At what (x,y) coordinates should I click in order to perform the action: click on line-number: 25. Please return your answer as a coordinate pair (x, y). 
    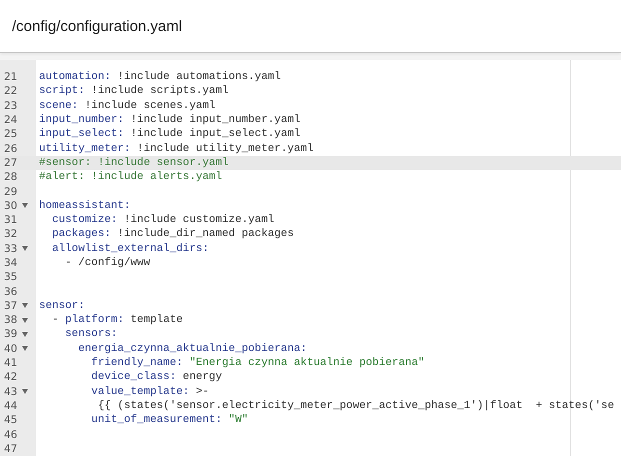
    Looking at the image, I should click on (11, 134).